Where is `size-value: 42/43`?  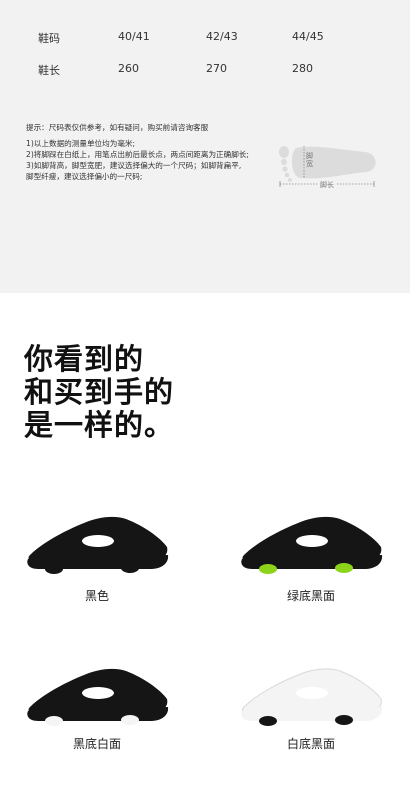 size-value: 42/43 is located at coordinates (222, 36).